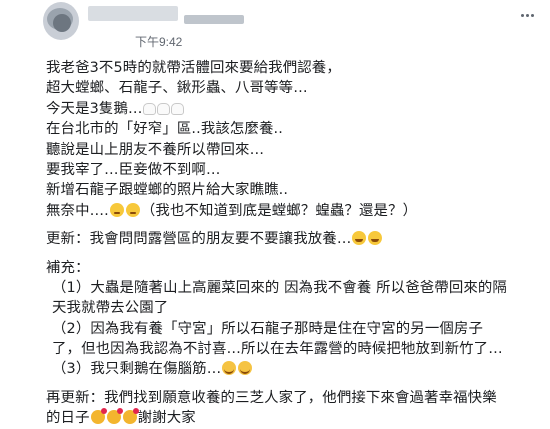  What do you see at coordinates (279, 287) in the screenshot?
I see `supplement-line: （1）大蟲是隨著山上高麗菜回來的 因為我不會養 所以爸爸帶回來的隔` at bounding box center [279, 287].